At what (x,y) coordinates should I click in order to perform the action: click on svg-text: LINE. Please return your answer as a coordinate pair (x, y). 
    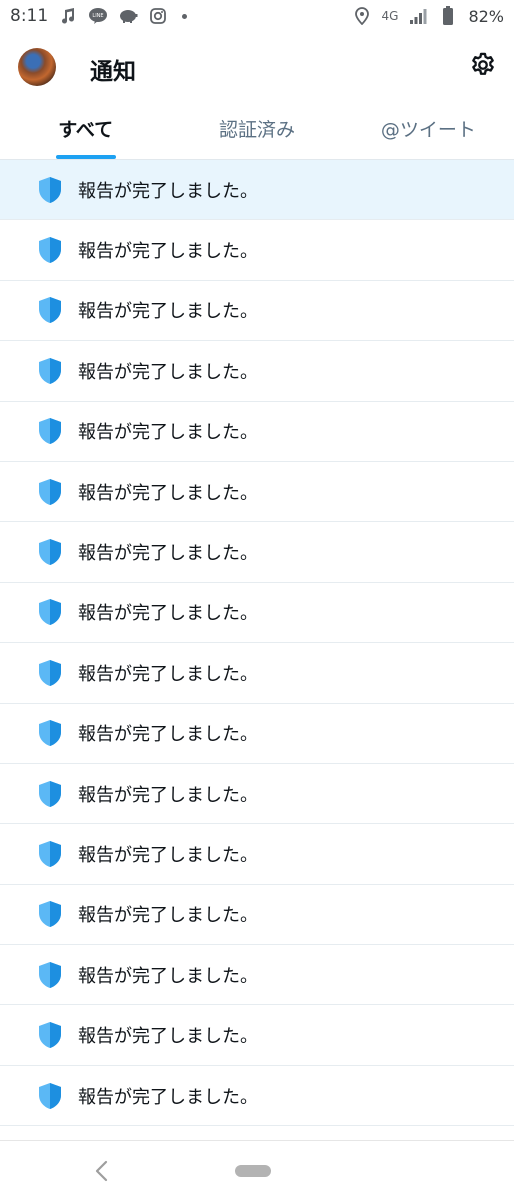
    Looking at the image, I should click on (98, 16).